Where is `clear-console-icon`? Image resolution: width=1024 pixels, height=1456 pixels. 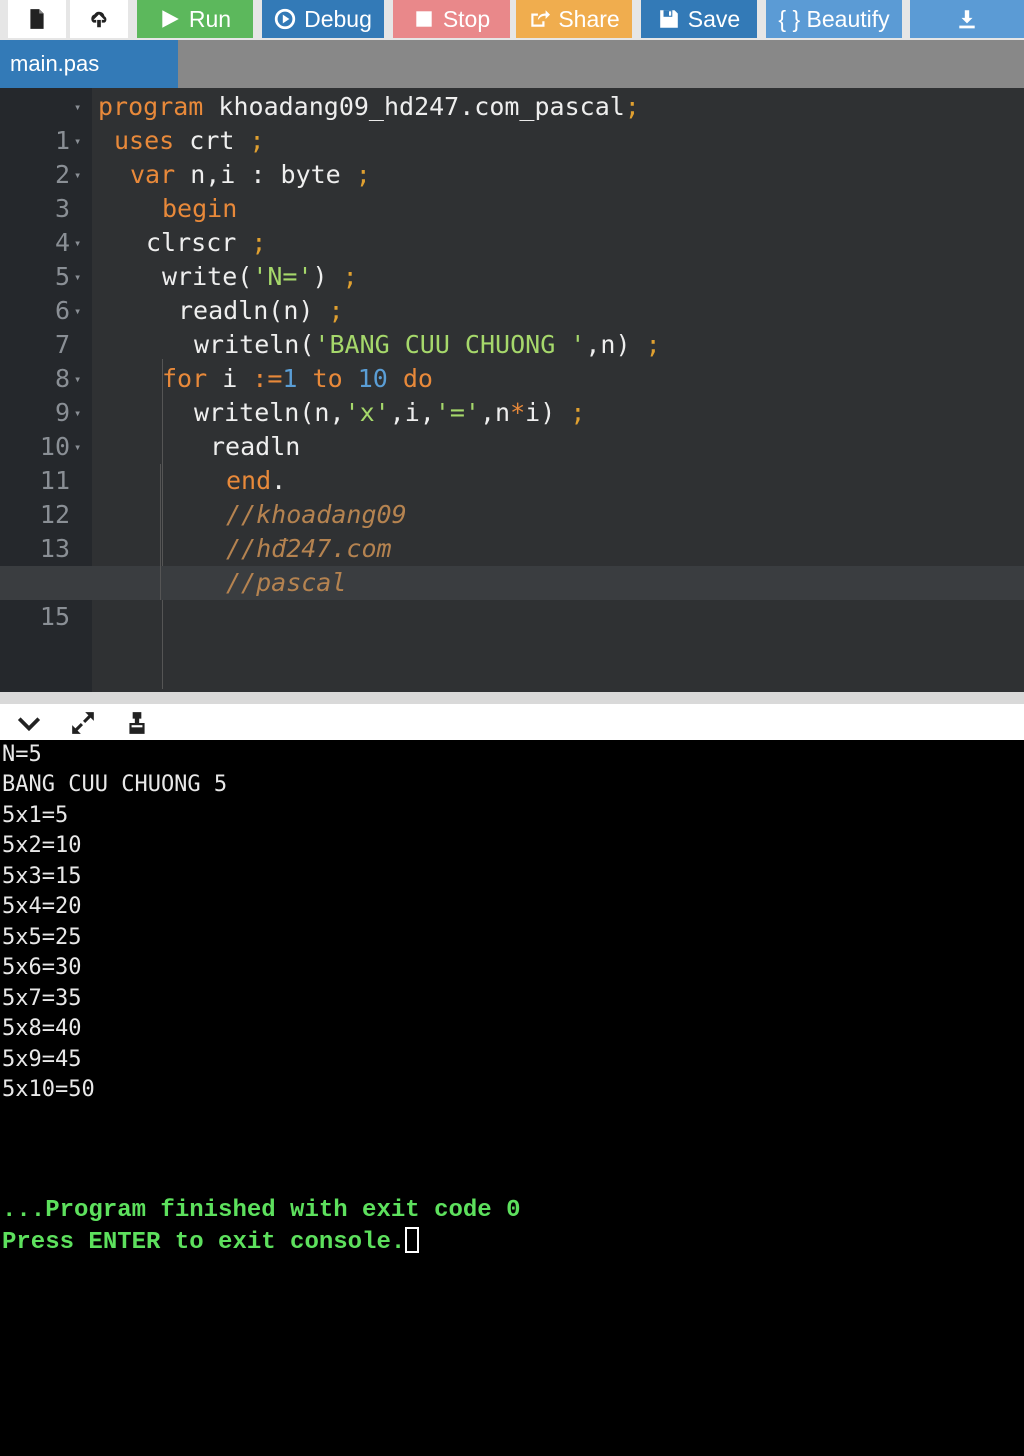
clear-console-icon is located at coordinates (137, 723).